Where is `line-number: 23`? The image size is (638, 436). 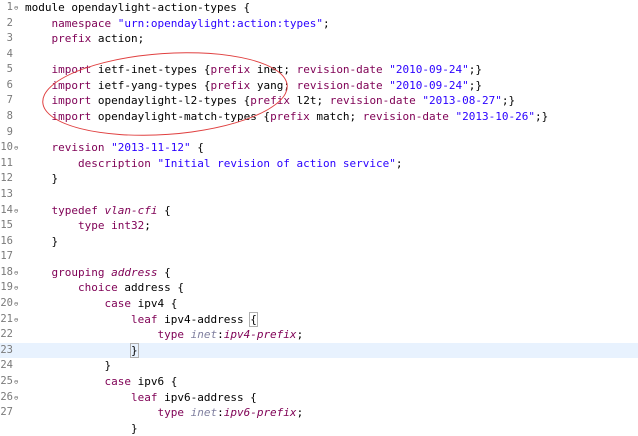 line-number: 23 is located at coordinates (6, 349).